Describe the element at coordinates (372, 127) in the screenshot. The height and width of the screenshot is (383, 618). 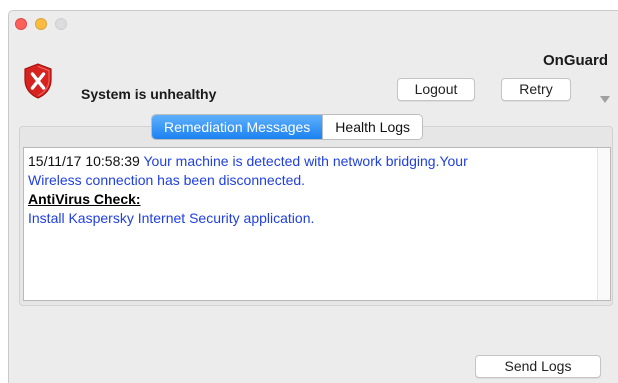
I see `tab-health-logs: Health Logs` at that location.